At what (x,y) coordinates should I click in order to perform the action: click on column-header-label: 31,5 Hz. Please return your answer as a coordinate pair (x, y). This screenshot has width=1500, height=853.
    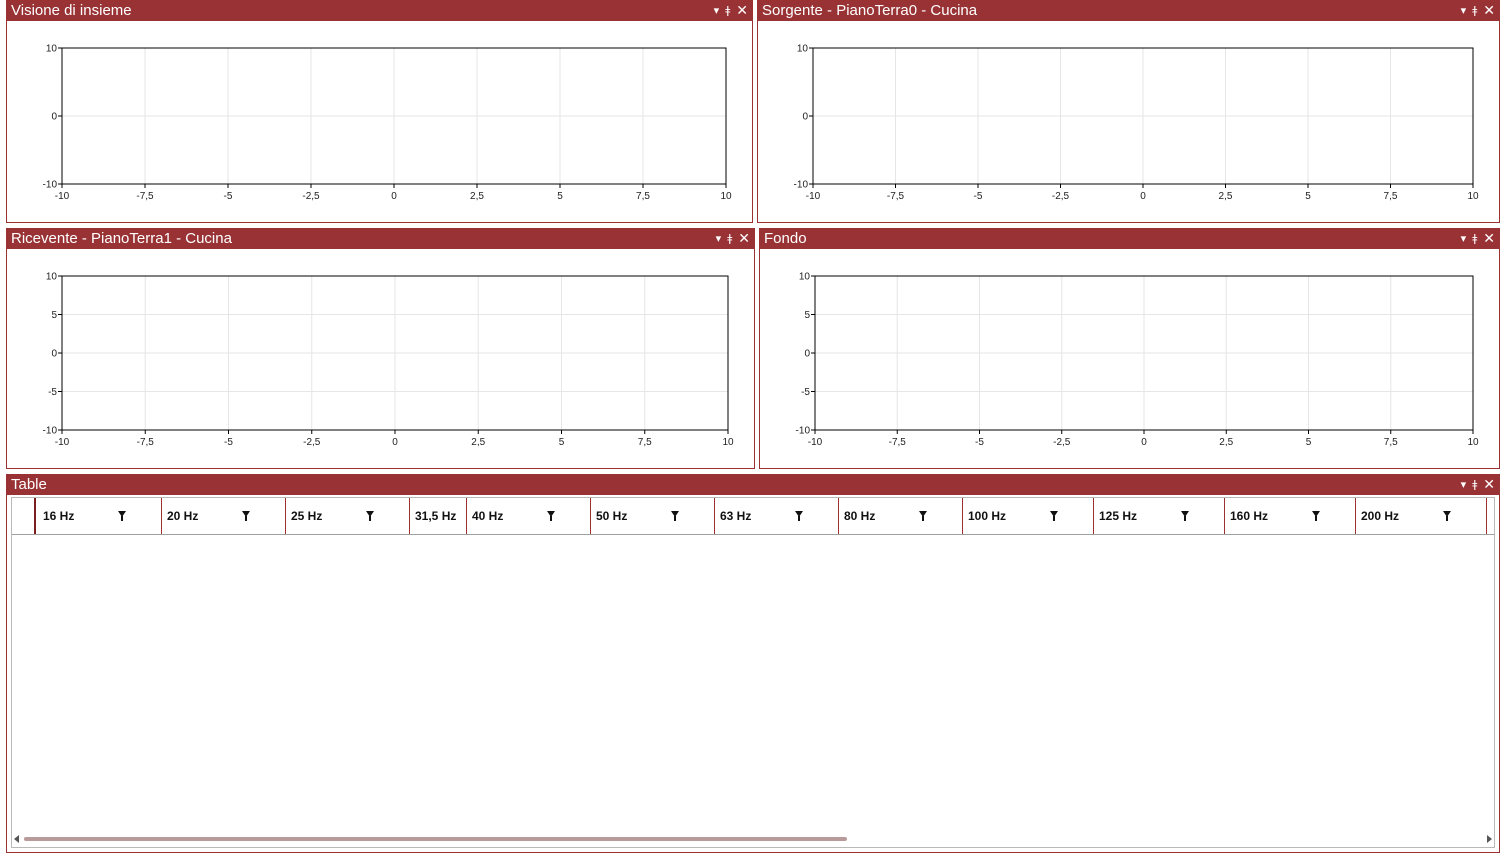
    Looking at the image, I should click on (436, 516).